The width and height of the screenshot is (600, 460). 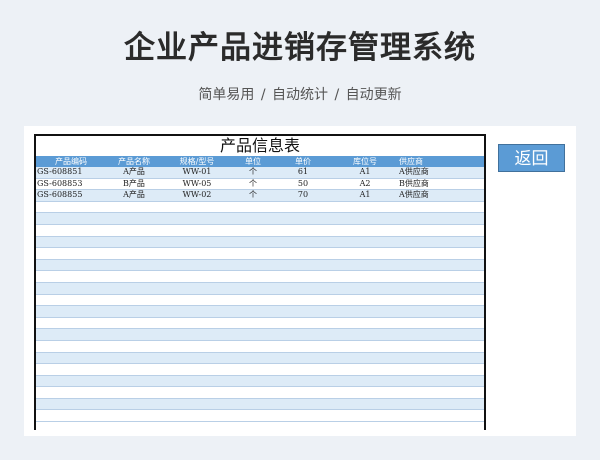 What do you see at coordinates (134, 161) in the screenshot?
I see `header-product-name: 产品名称` at bounding box center [134, 161].